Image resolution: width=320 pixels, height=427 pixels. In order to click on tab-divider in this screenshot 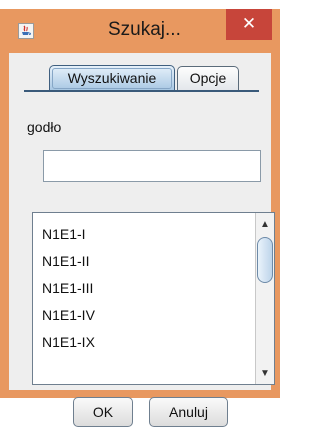, I will do `click(141, 91)`.